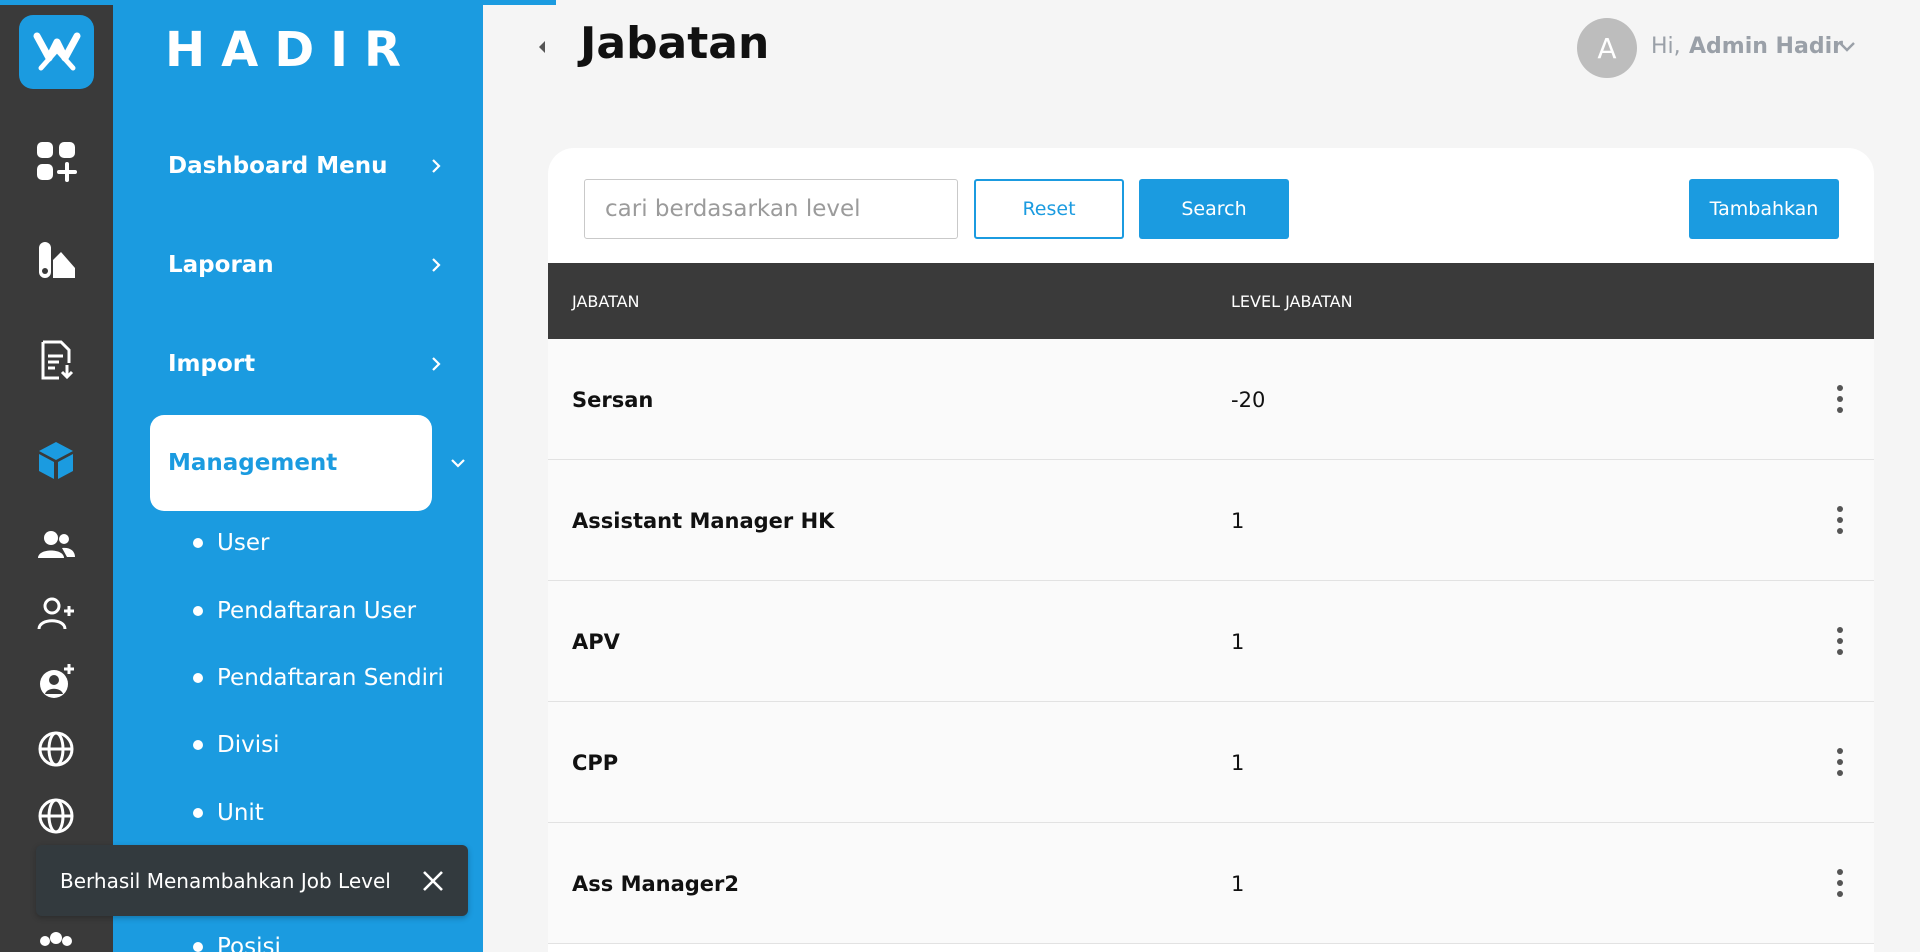  Describe the element at coordinates (243, 543) in the screenshot. I see `submenu-item-label: User` at that location.